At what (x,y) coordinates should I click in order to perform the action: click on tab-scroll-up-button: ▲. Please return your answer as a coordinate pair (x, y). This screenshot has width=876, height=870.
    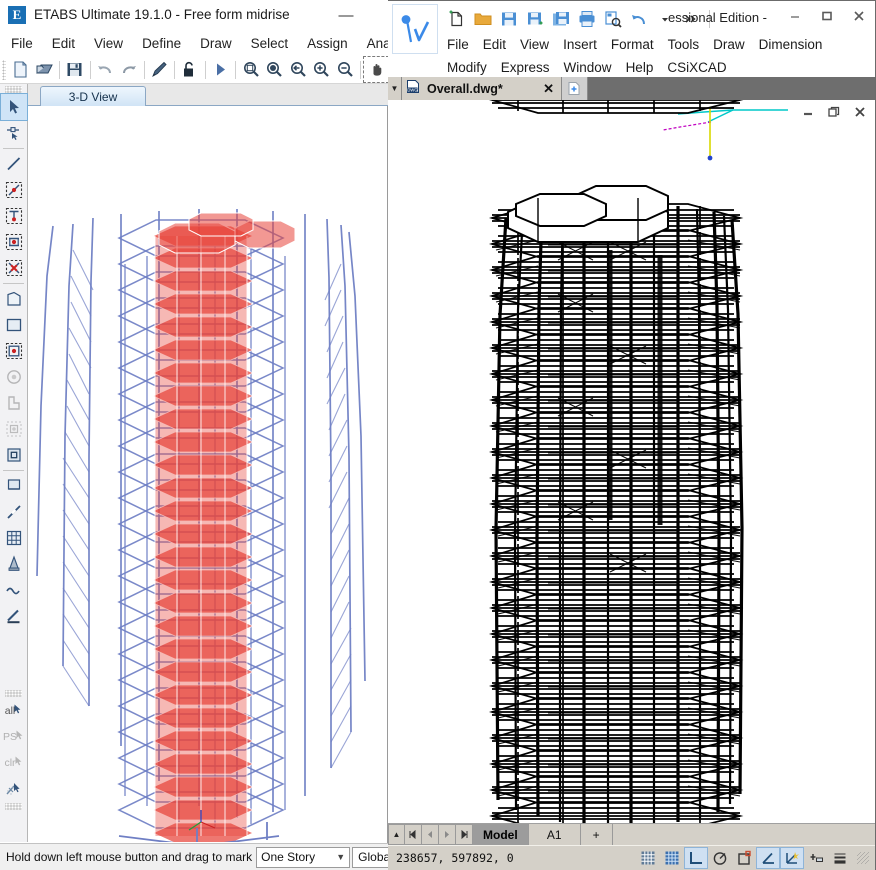
    Looking at the image, I should click on (396, 834).